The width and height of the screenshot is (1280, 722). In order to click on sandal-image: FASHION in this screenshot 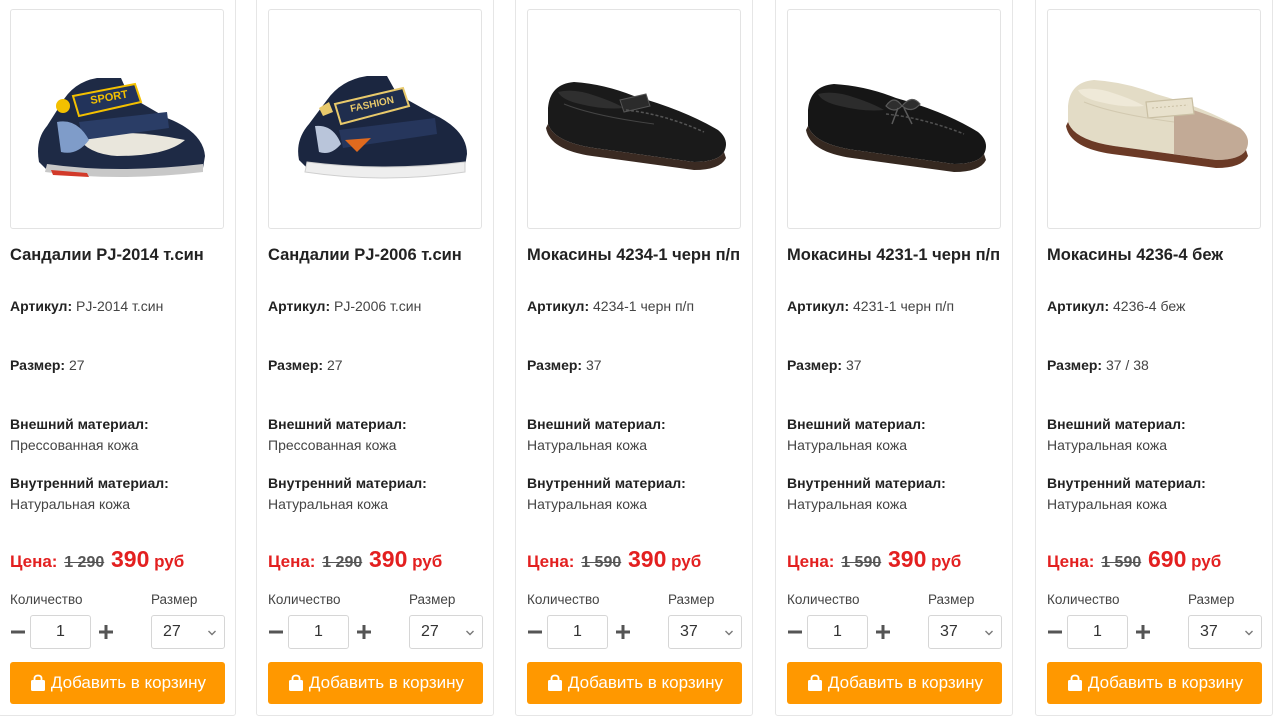, I will do `click(382, 127)`.